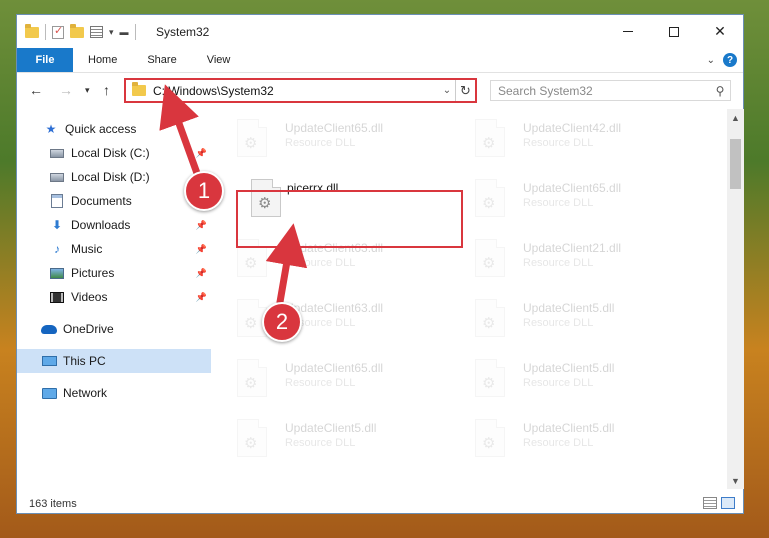 The image size is (769, 538). What do you see at coordinates (114, 225) in the screenshot?
I see `sidebar-item-downloads: ⬇ Downloads 📌` at bounding box center [114, 225].